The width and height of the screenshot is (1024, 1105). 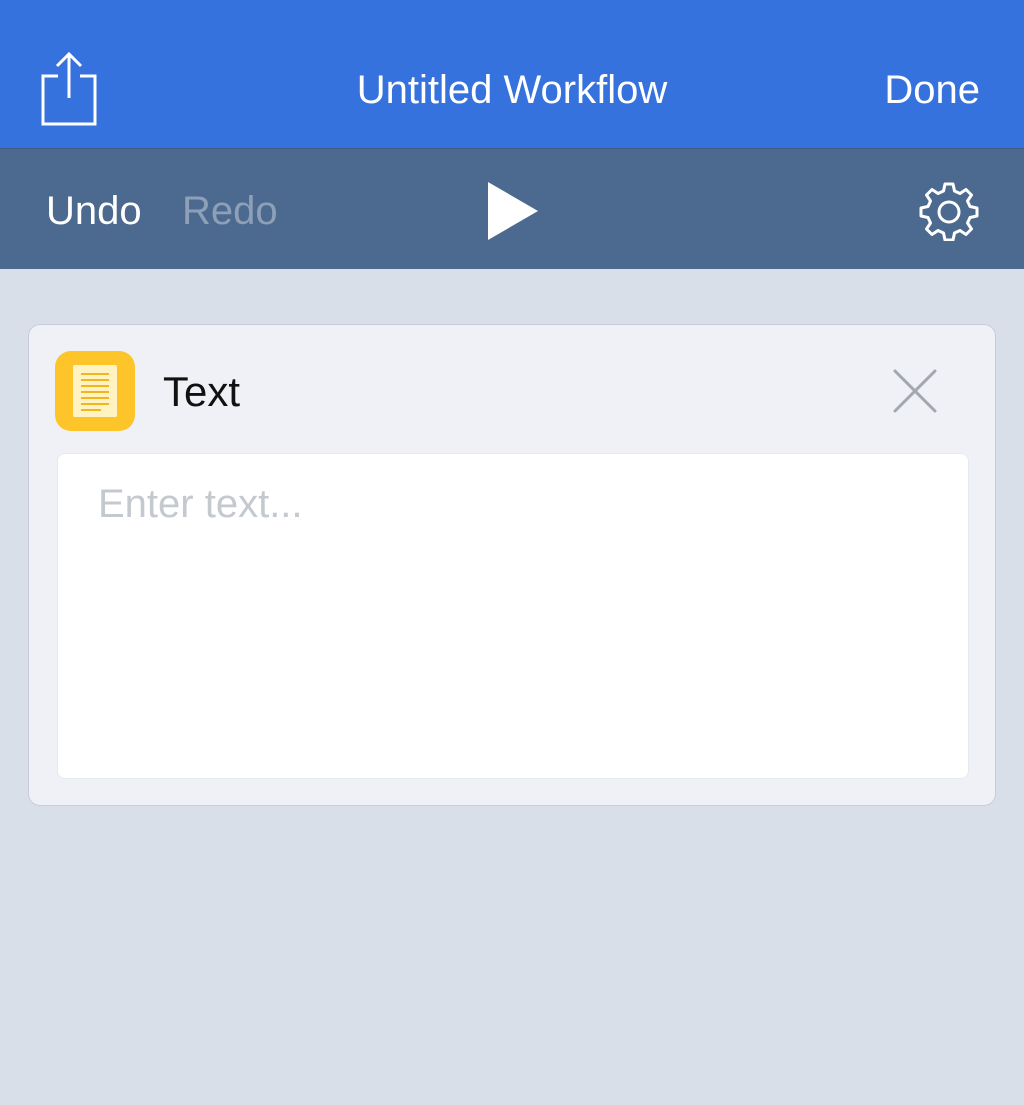 I want to click on share-button, so click(x=70, y=90).